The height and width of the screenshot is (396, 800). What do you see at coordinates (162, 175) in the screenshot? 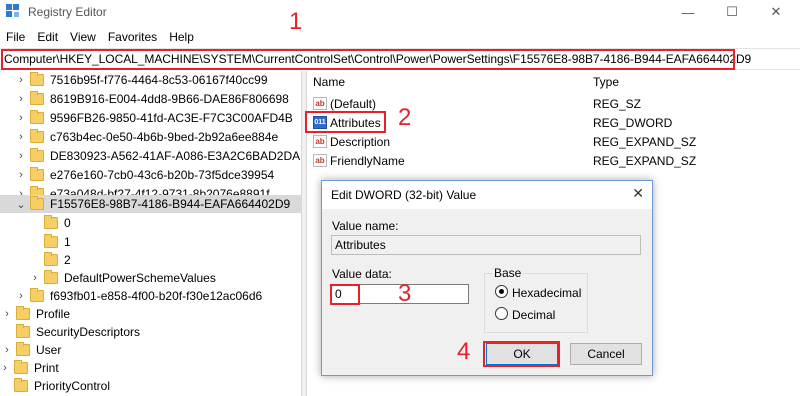
I see `tree-item-label: e276e160-7cb0-43c6-b20b-73f5dce39954` at bounding box center [162, 175].